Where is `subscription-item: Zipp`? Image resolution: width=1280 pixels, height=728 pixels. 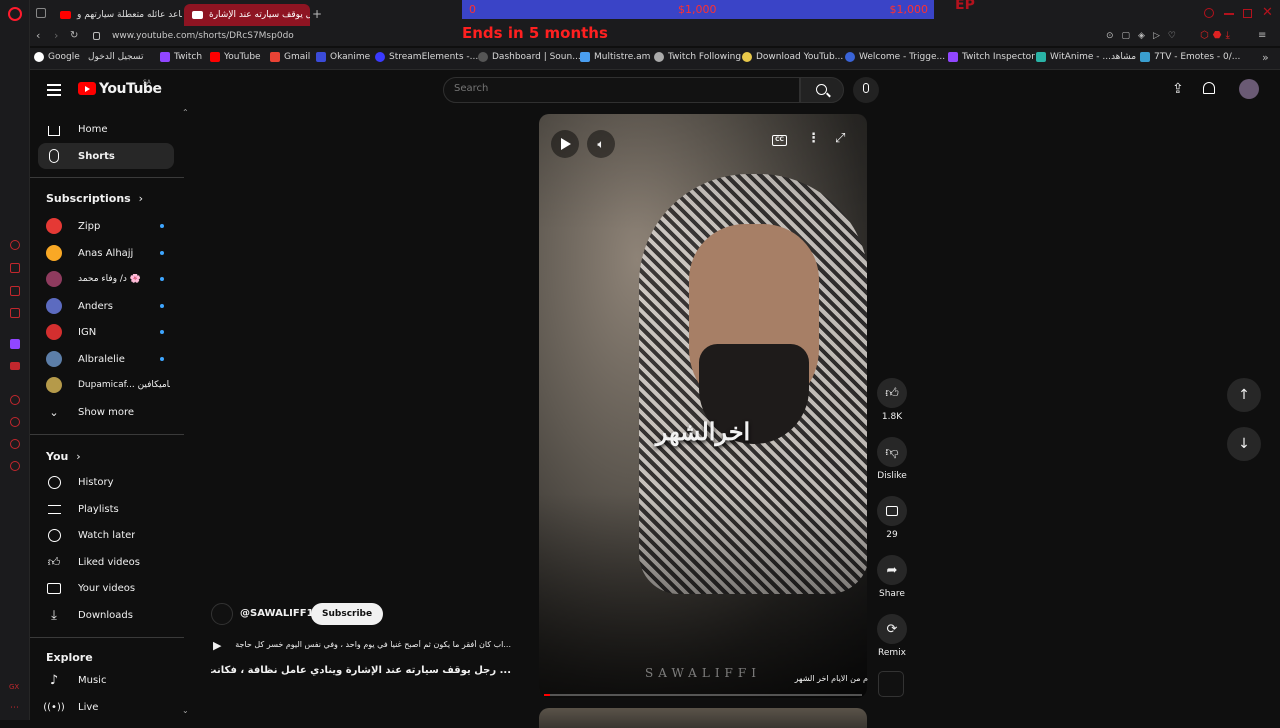
subscription-item: Zipp is located at coordinates (106, 226).